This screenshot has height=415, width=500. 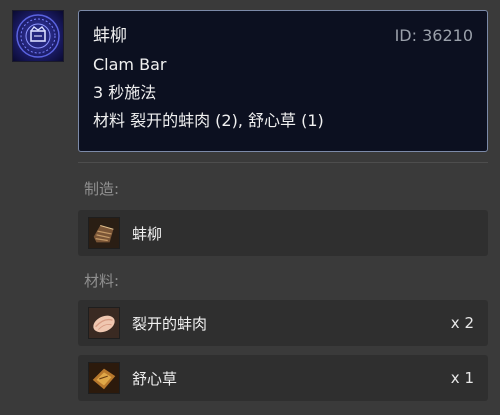 I want to click on clam-bar-item-icon, so click(x=104, y=233).